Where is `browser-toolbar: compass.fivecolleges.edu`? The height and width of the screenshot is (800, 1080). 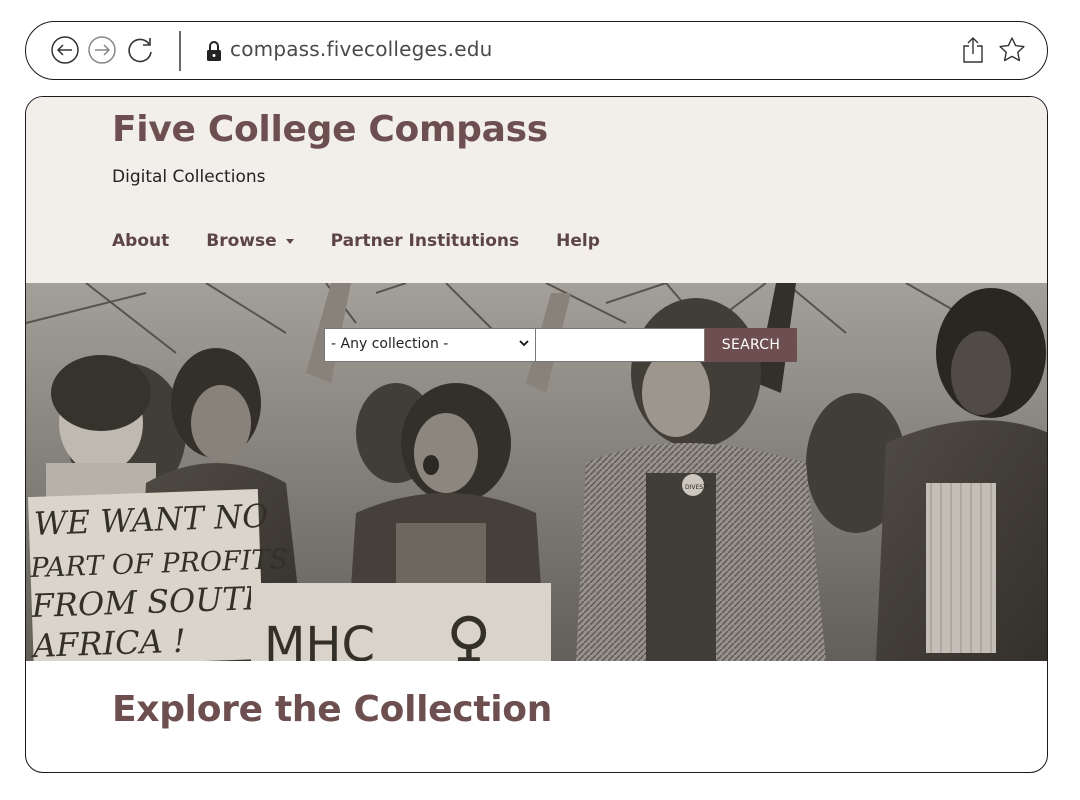 browser-toolbar: compass.fivecolleges.edu is located at coordinates (536, 50).